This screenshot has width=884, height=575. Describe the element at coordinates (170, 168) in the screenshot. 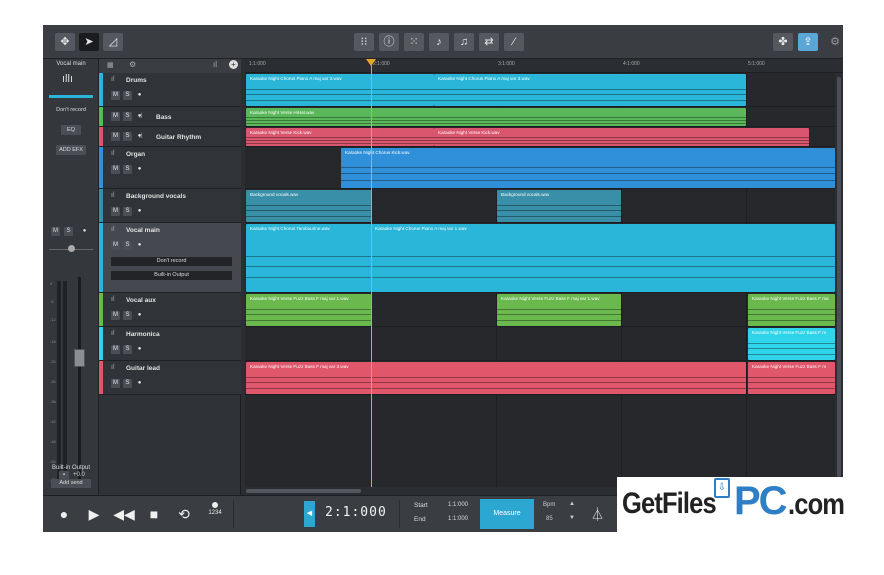

I see `track-header: ıl Organ M S ●` at that location.